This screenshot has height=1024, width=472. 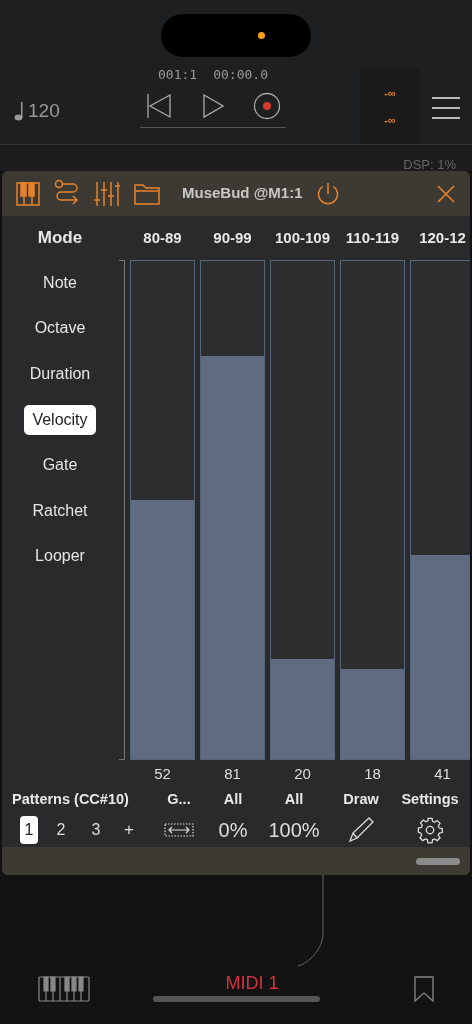 I want to click on mode-option: Note, so click(x=60, y=282).